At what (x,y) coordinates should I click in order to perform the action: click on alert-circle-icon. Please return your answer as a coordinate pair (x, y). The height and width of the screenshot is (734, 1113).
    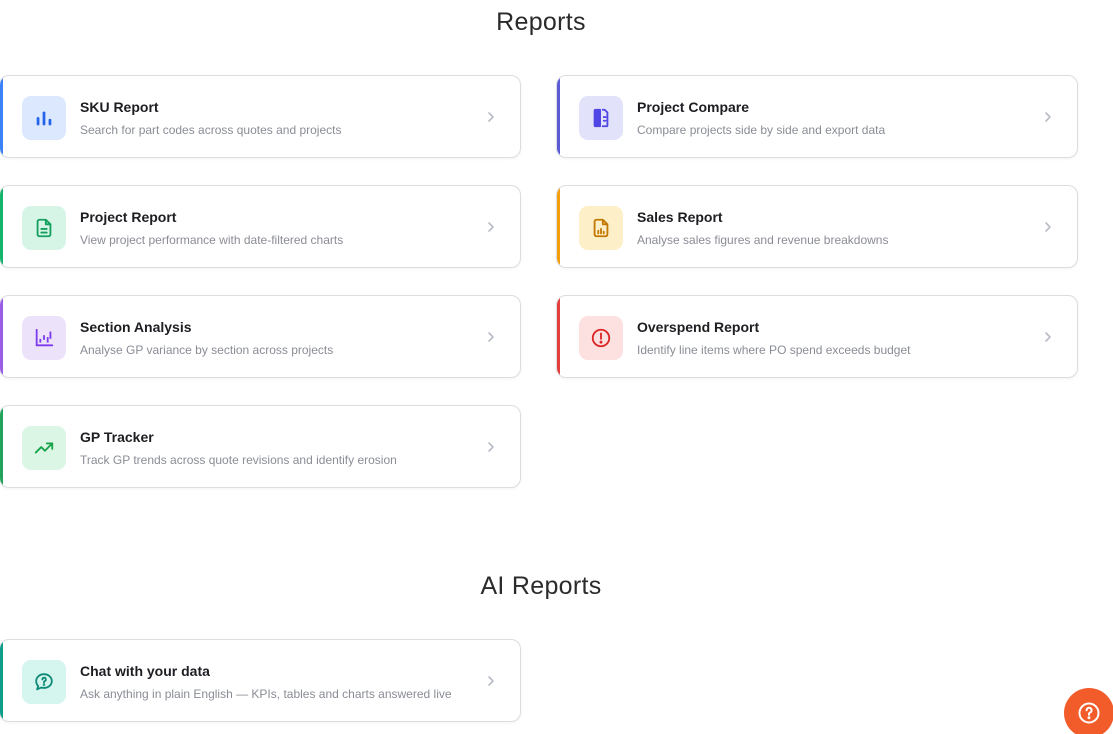
    Looking at the image, I should click on (601, 338).